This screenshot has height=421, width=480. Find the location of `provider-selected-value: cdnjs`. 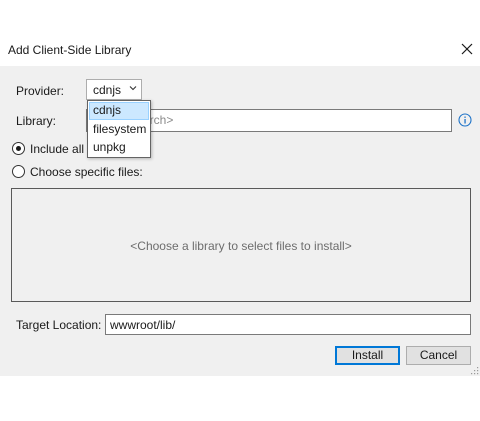

provider-selected-value: cdnjs is located at coordinates (107, 90).